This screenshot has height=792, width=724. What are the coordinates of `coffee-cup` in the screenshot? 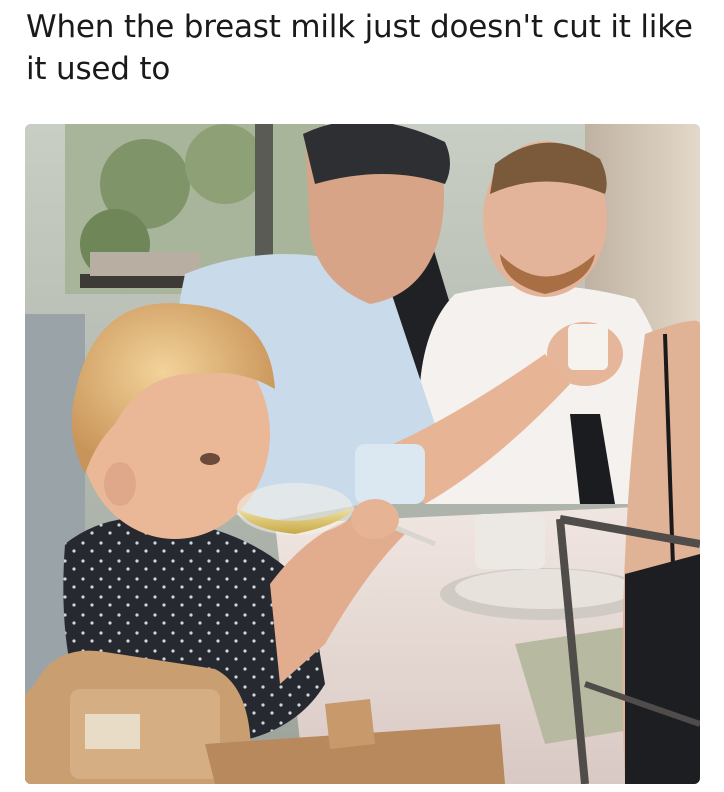 It's located at (510, 541).